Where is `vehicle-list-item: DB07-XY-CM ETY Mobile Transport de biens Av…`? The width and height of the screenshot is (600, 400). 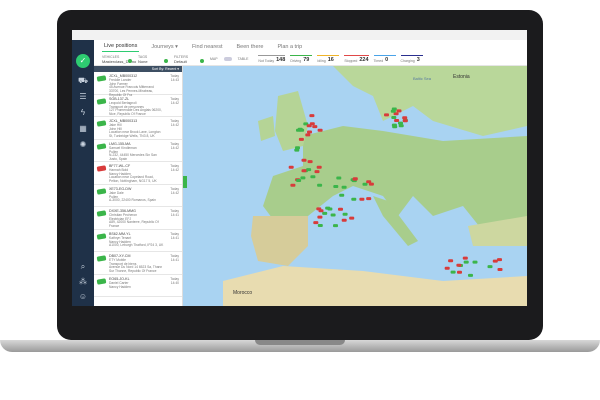
vehicle-list-item: DB07-XY-CM ETY Mobile Transport de biens Av… is located at coordinates (138, 263).